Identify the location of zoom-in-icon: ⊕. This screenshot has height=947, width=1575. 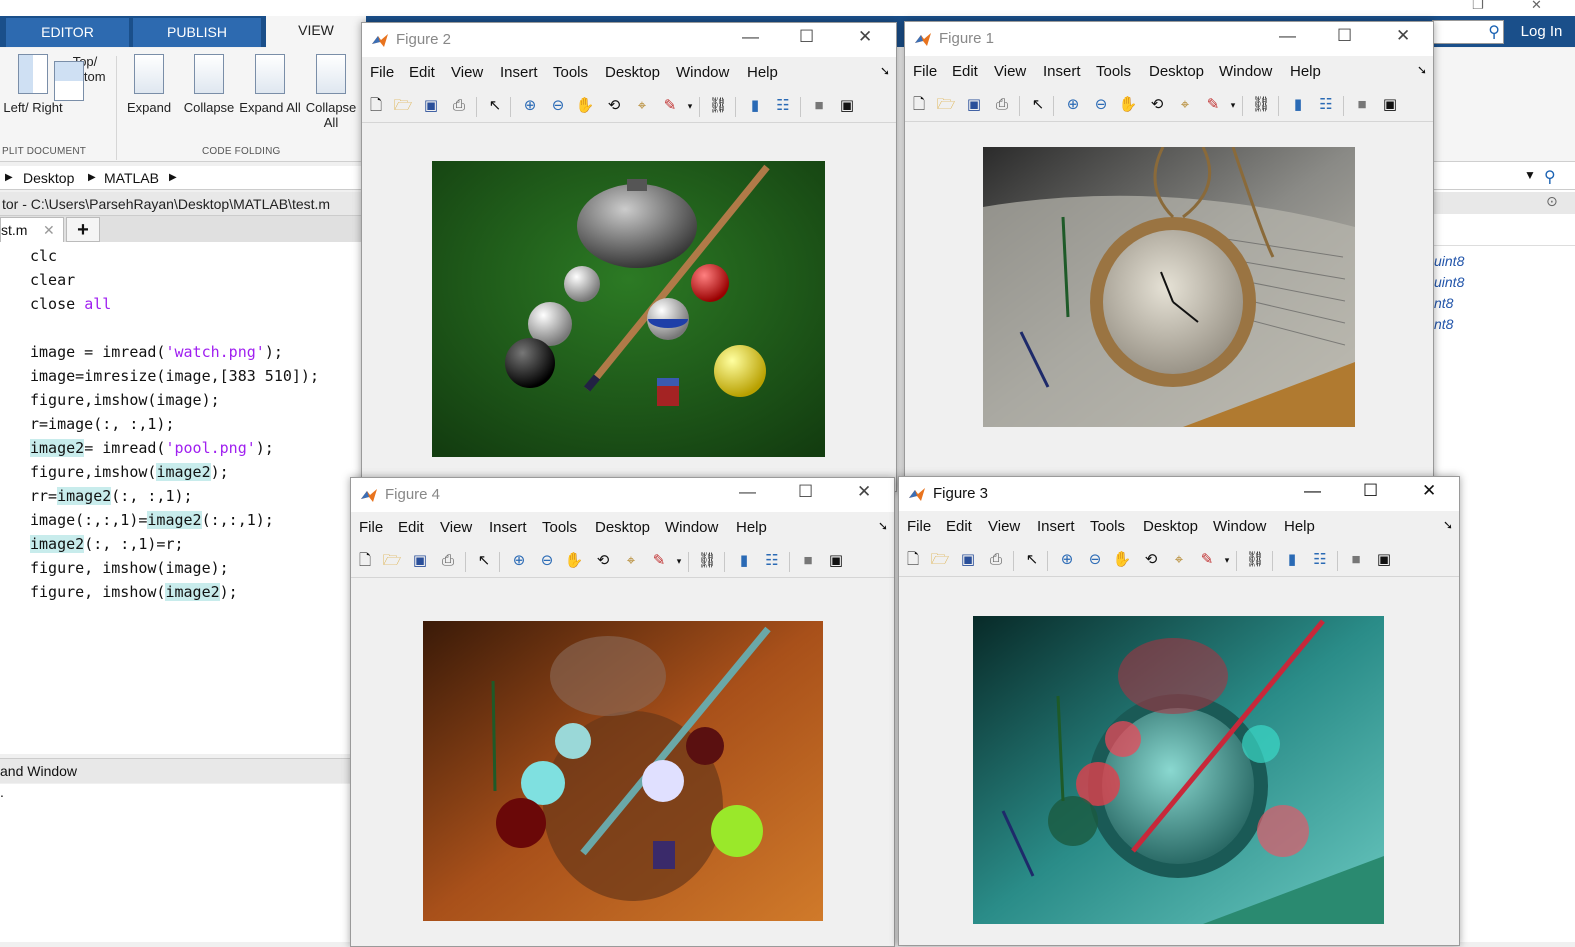
(519, 561).